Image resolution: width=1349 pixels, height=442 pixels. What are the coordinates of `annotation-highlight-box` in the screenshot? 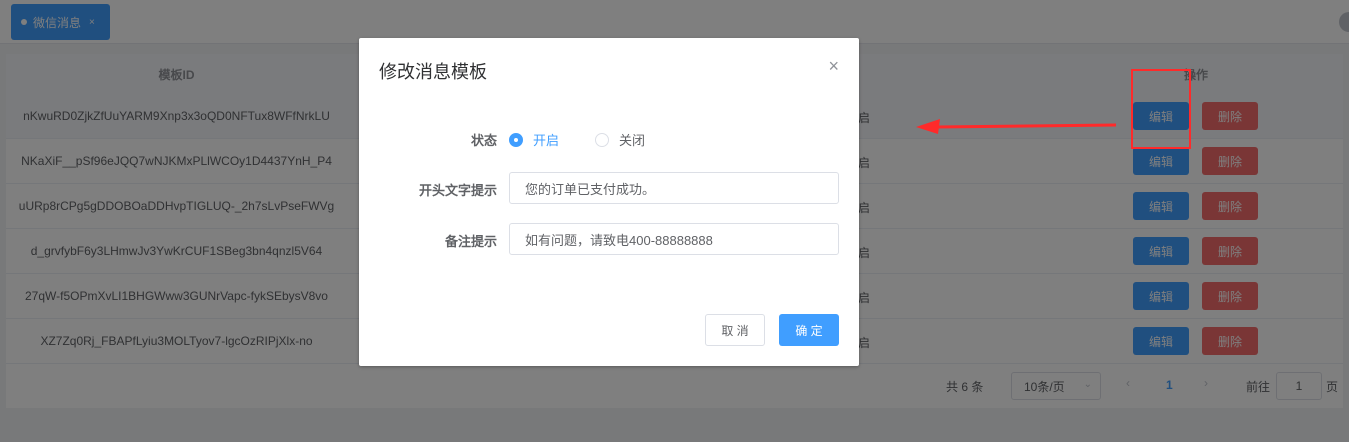 It's located at (1161, 109).